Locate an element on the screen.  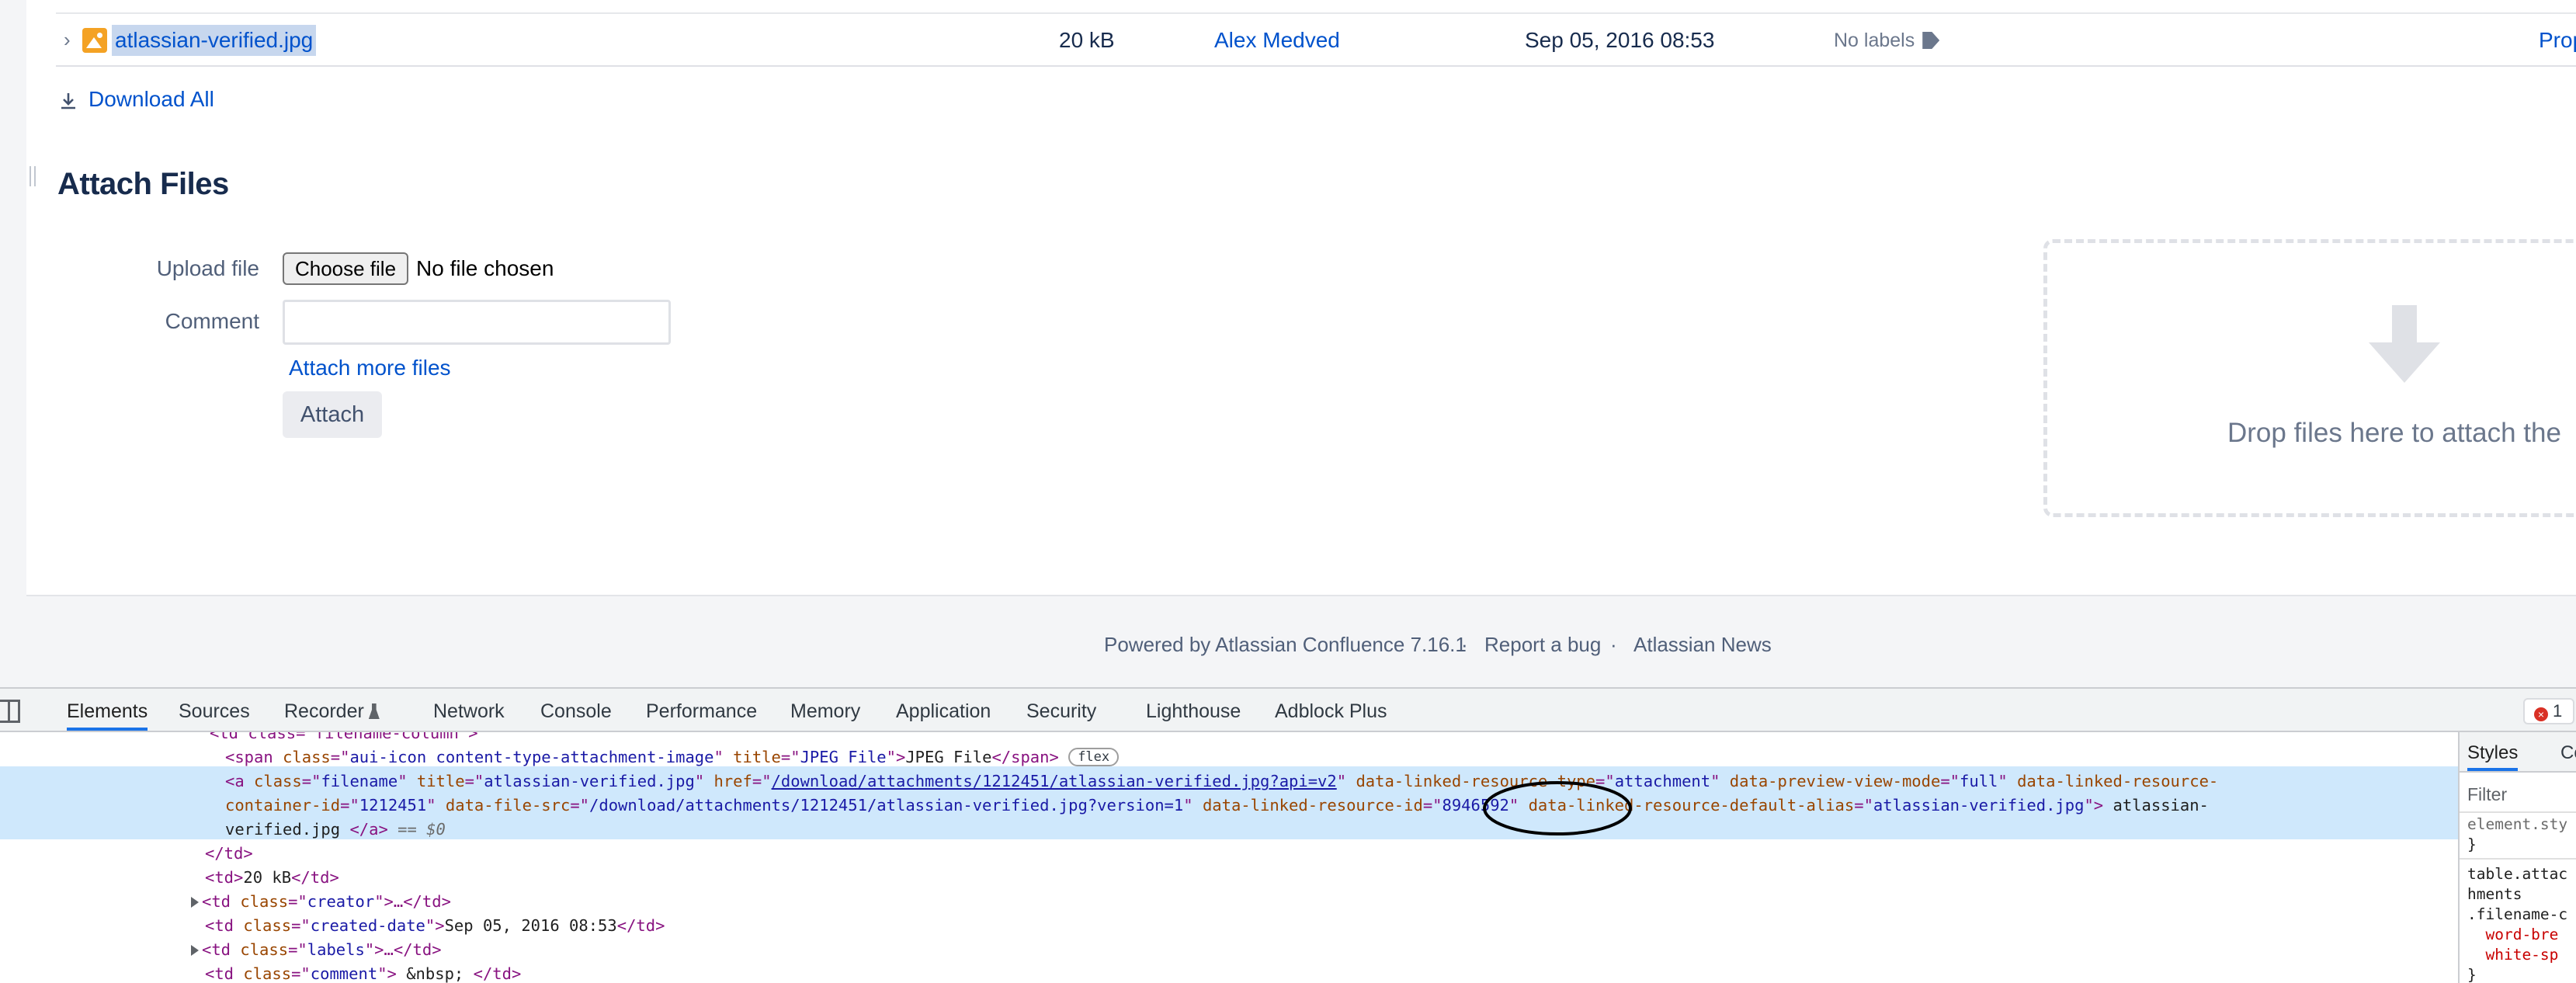
comment-label: Comment is located at coordinates (212, 321).